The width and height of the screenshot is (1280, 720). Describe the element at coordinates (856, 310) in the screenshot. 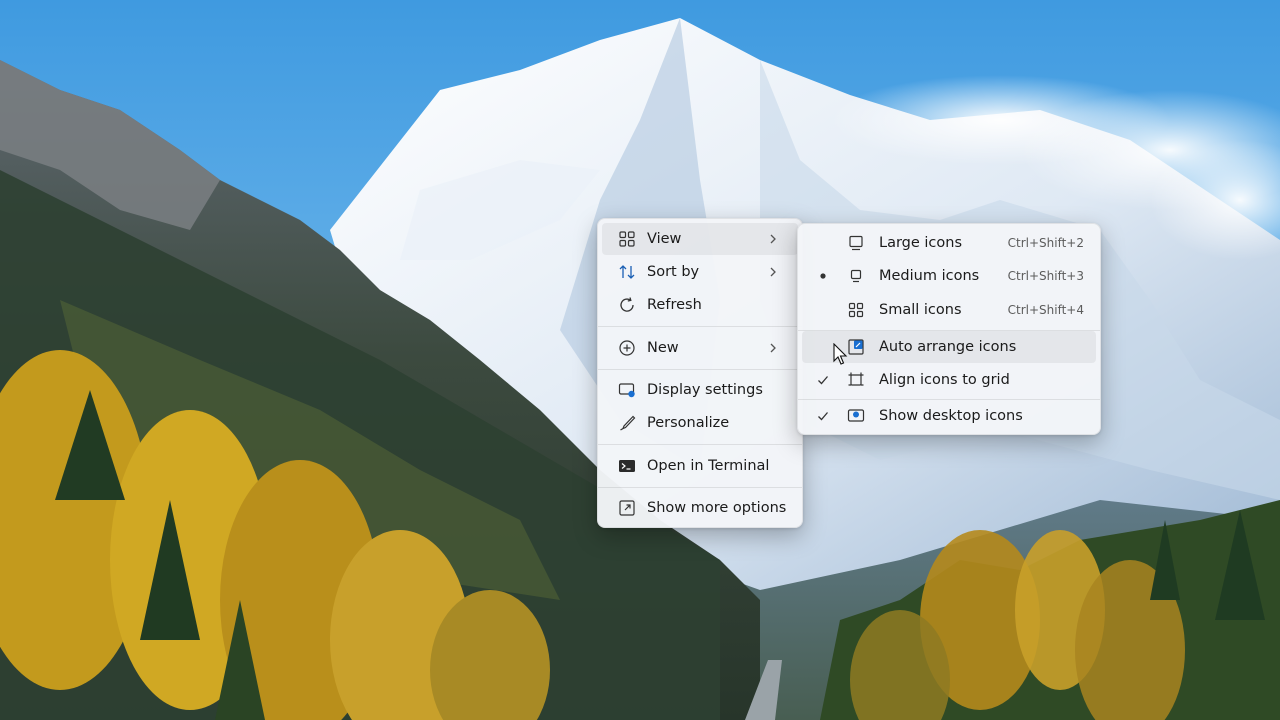

I see `small-icons-icon` at that location.